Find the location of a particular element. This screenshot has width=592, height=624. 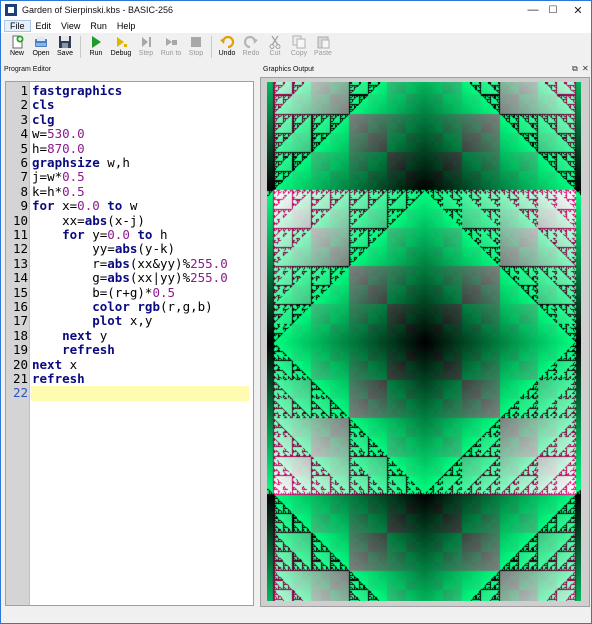

copy-button: Copy is located at coordinates (299, 47).